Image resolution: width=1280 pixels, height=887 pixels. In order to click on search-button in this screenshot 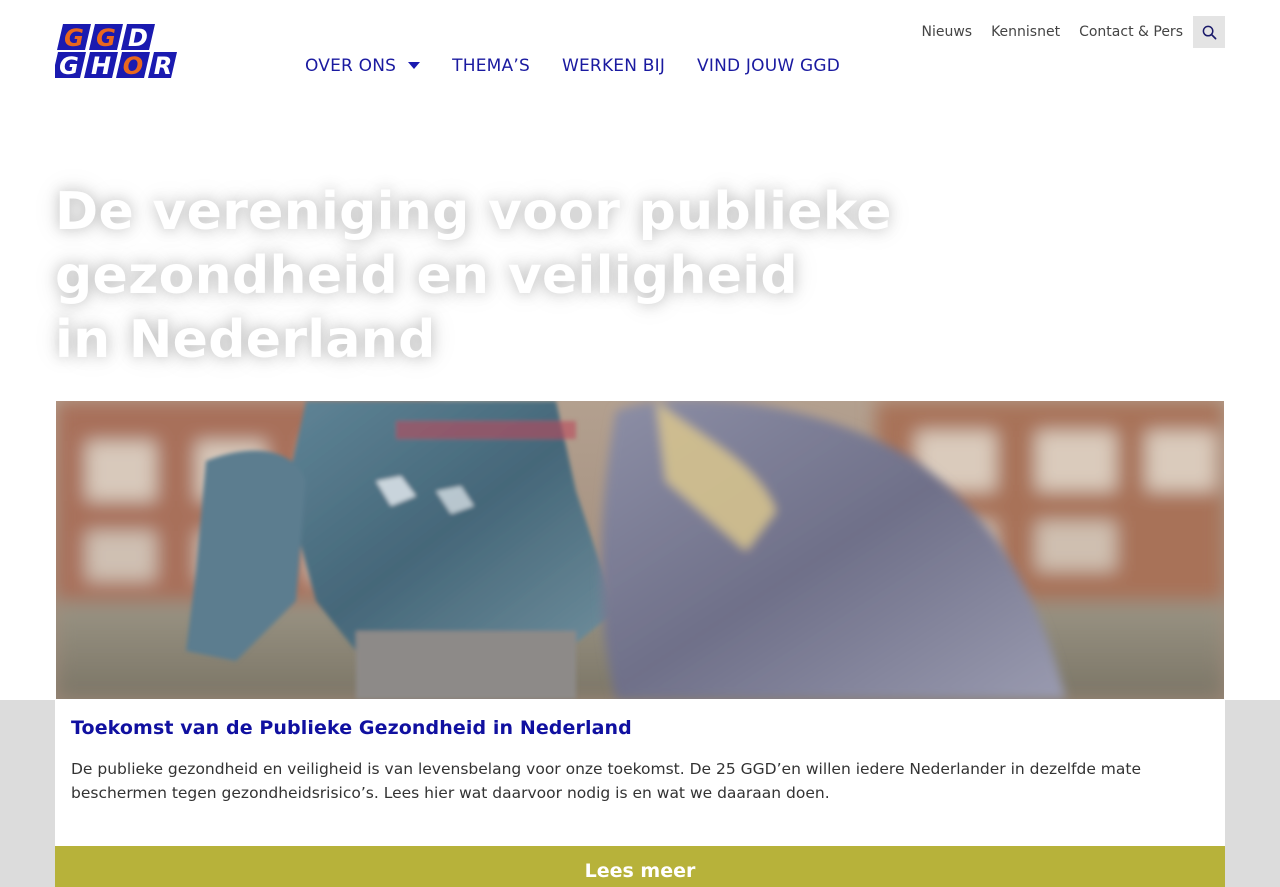, I will do `click(1209, 32)`.